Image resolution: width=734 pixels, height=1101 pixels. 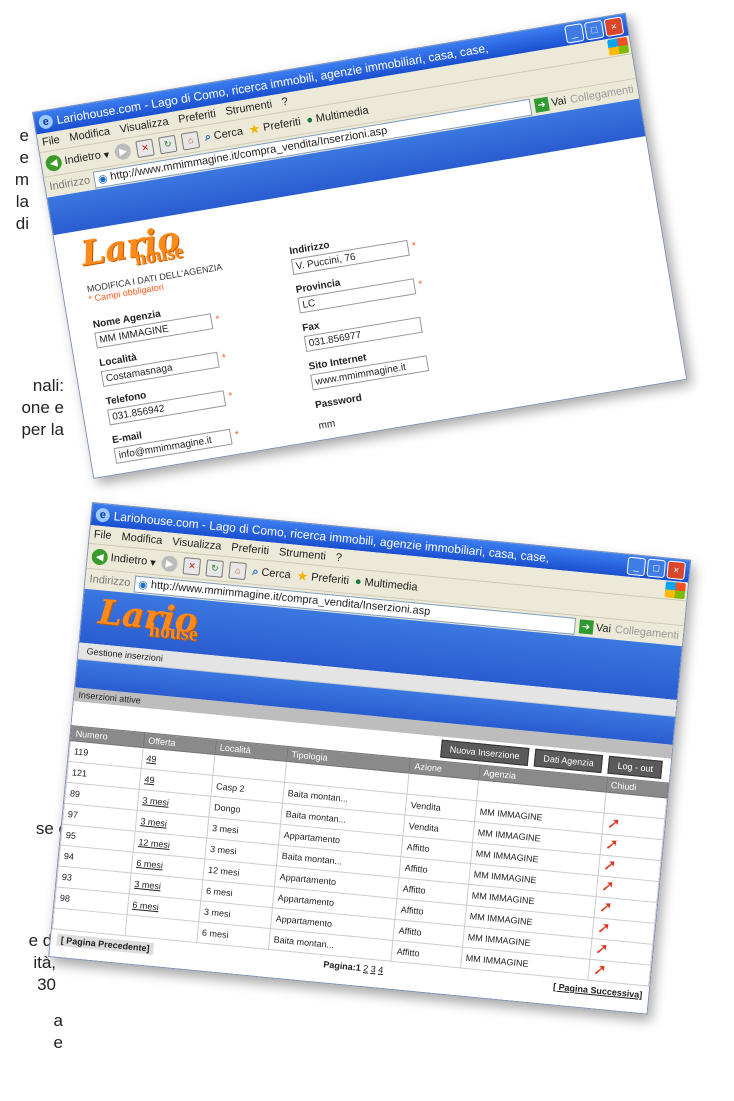 What do you see at coordinates (373, 969) in the screenshot?
I see `page-link-3: 3` at bounding box center [373, 969].